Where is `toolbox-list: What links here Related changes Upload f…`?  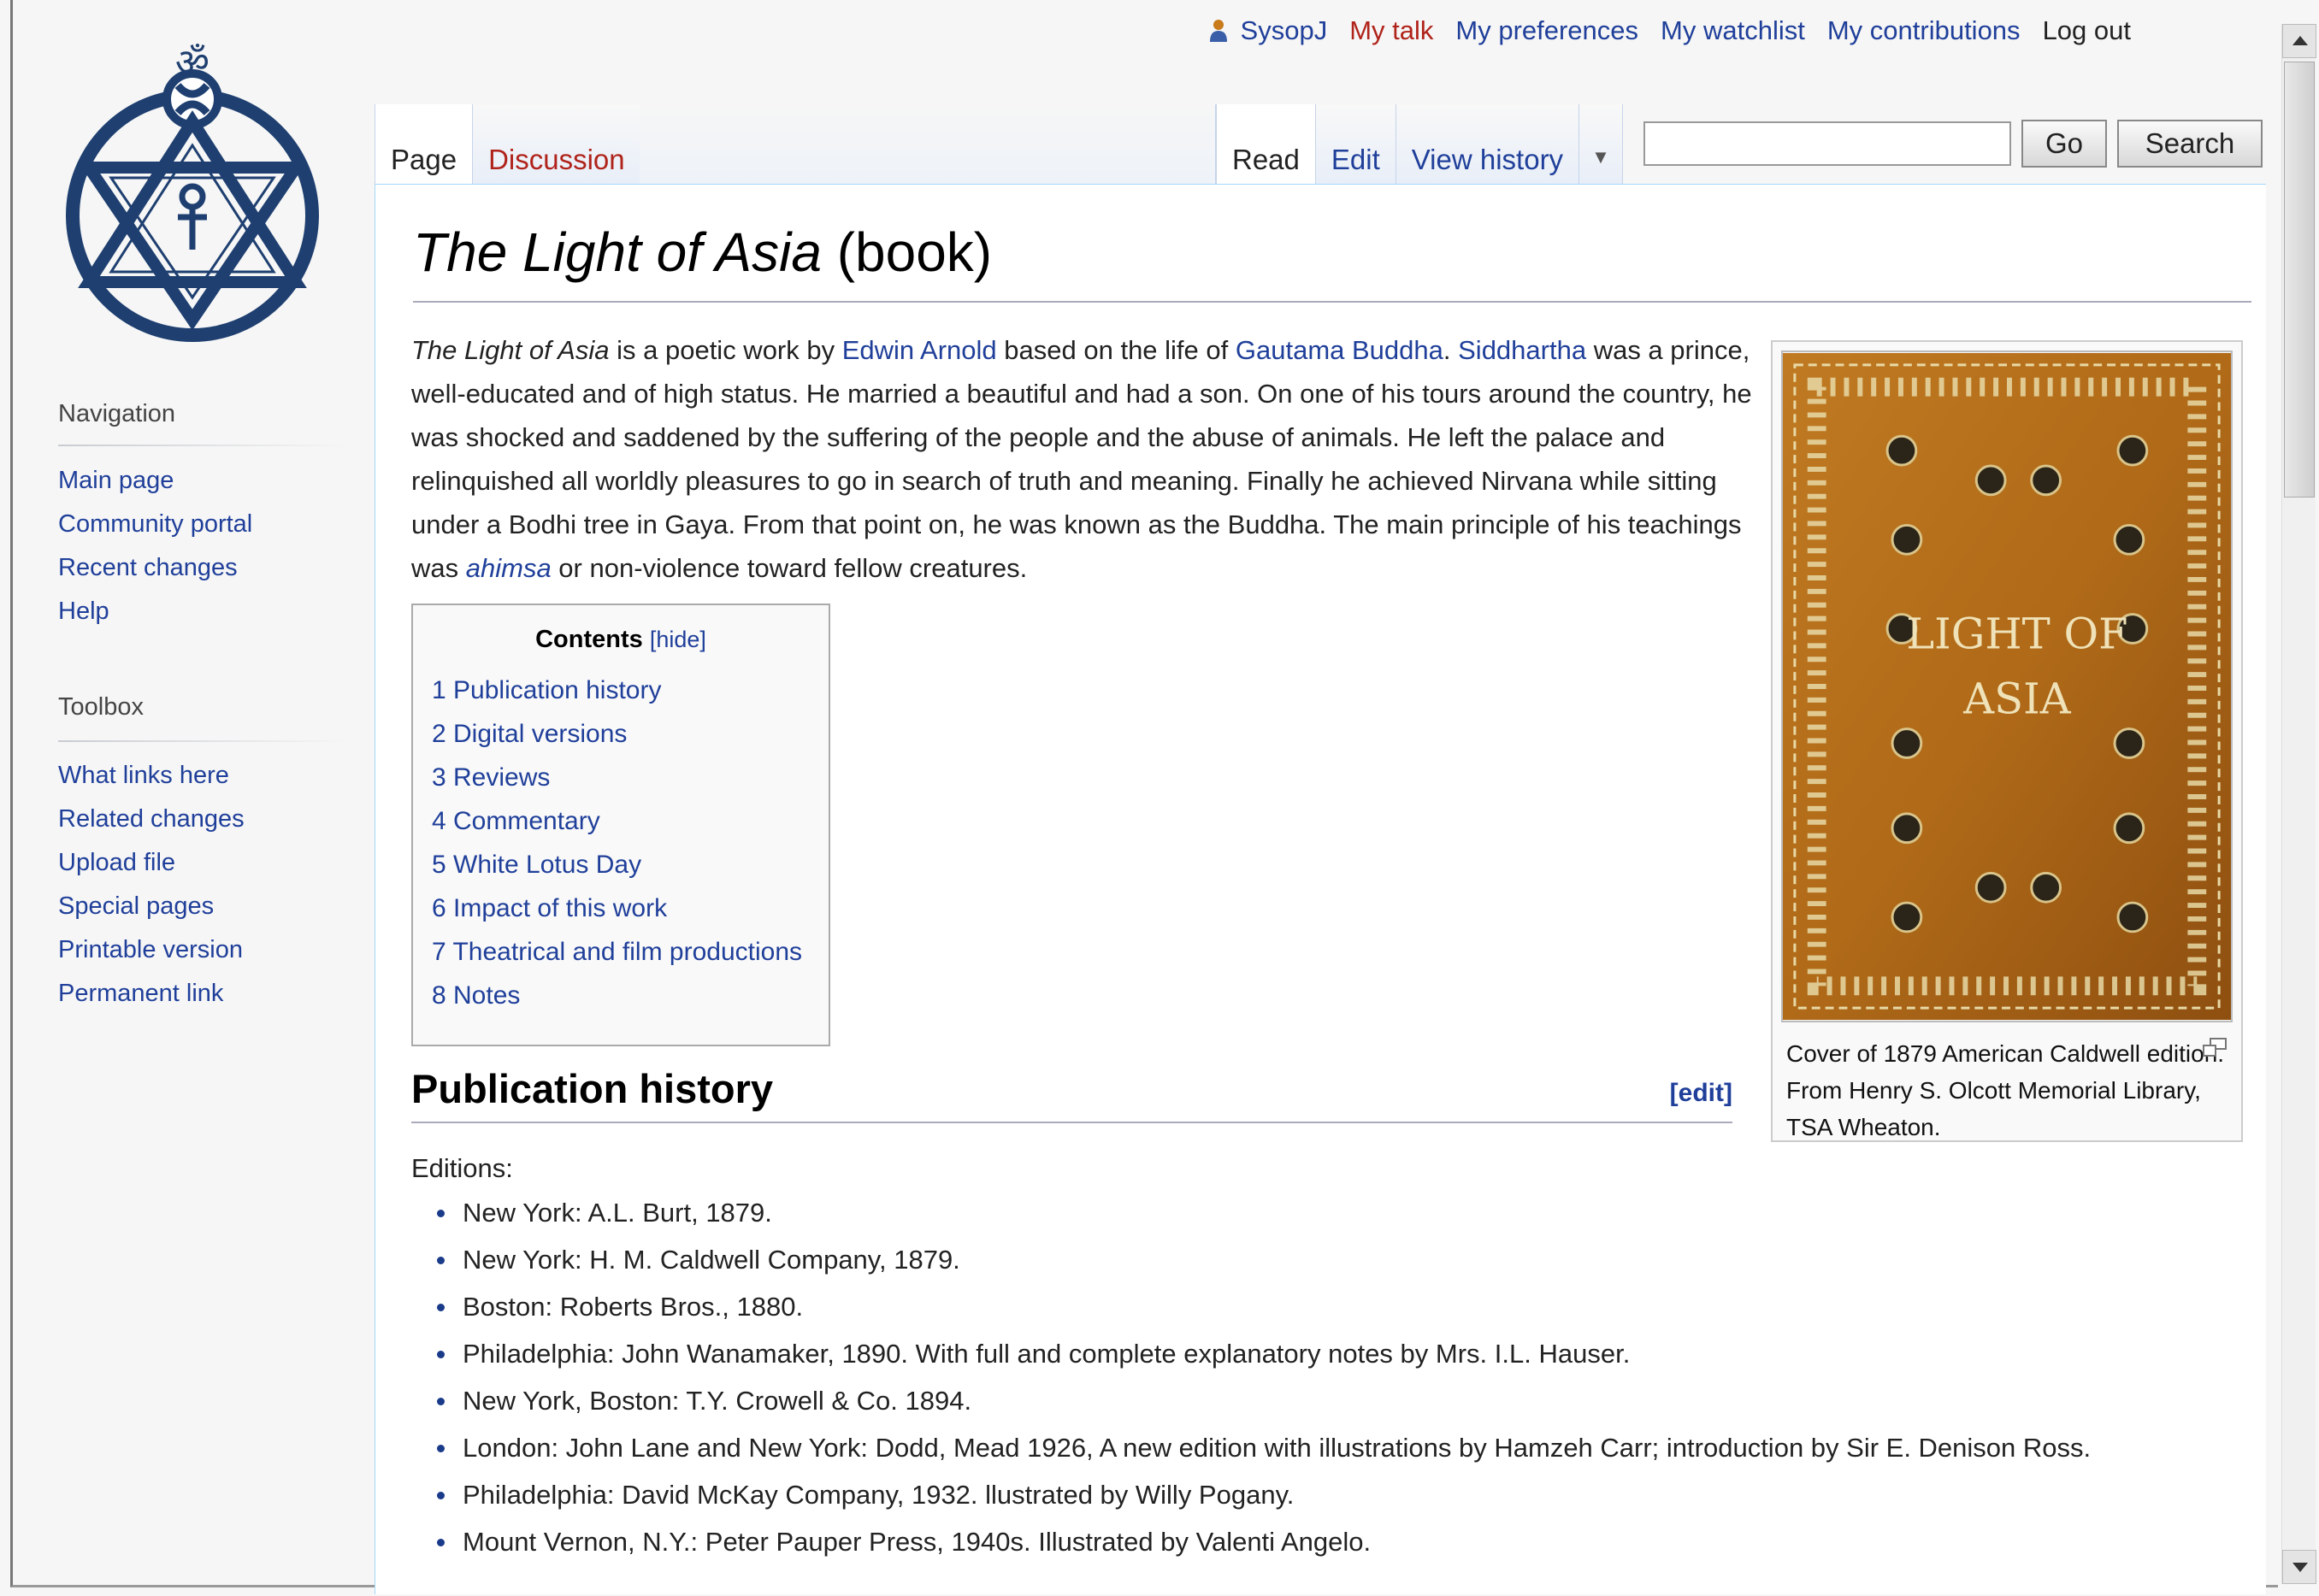 toolbox-list: What links here Related changes Upload f… is located at coordinates (152, 885).